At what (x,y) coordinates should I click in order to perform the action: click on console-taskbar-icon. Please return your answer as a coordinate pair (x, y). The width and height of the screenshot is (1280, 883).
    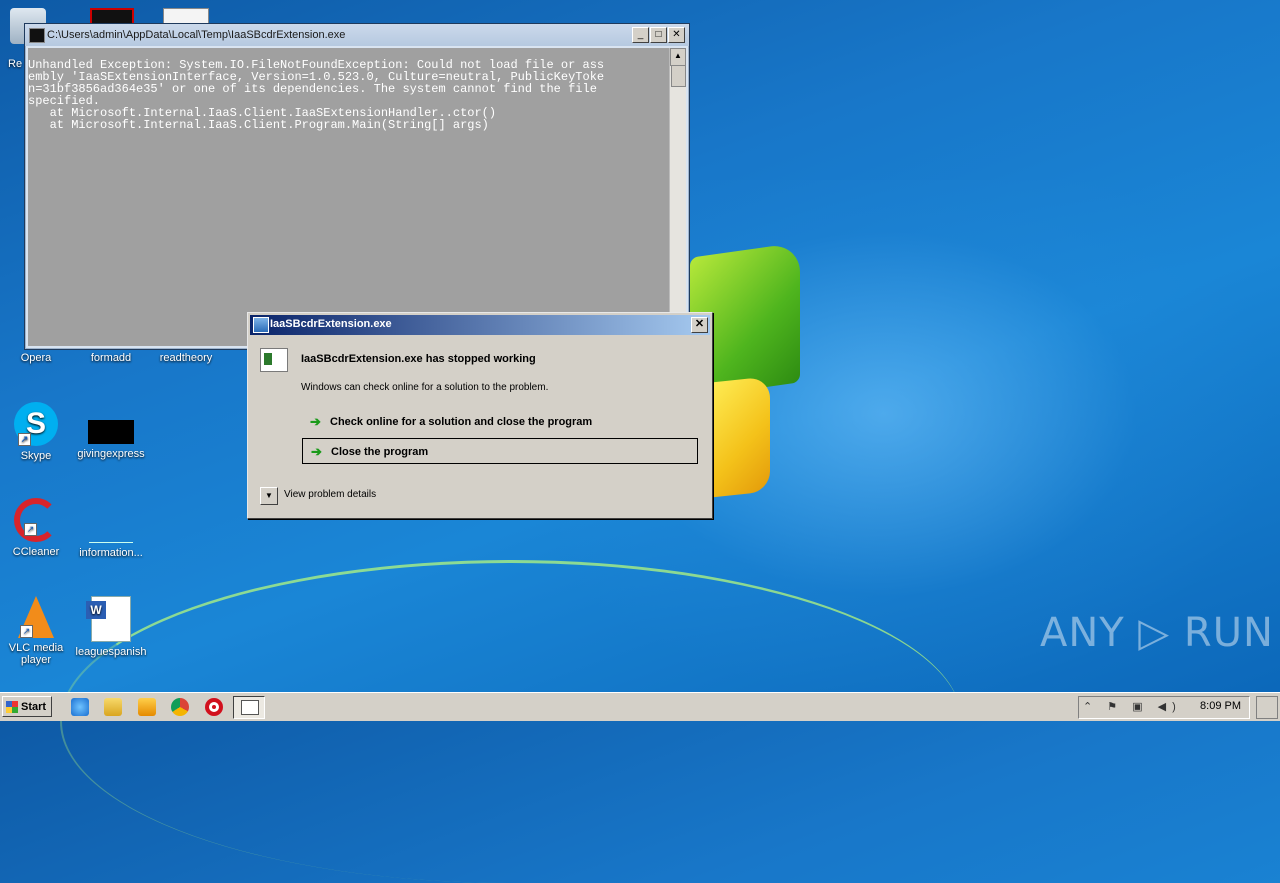
    Looking at the image, I should click on (250, 707).